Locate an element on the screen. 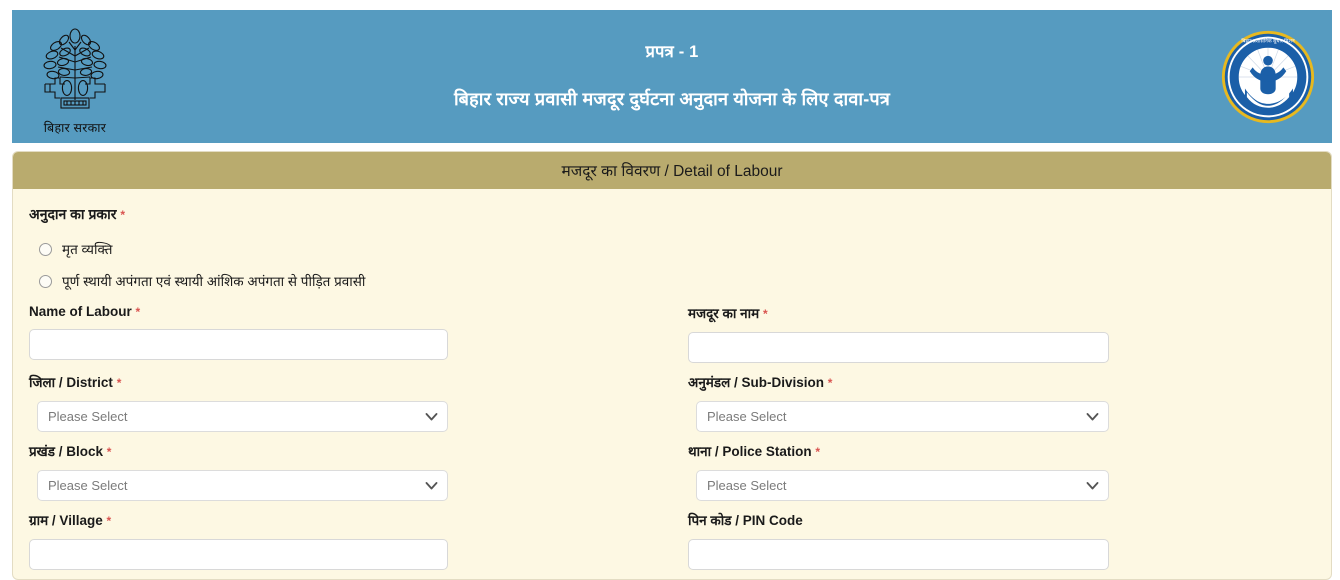  label-block: प्रखंड / Block * is located at coordinates (345, 451).